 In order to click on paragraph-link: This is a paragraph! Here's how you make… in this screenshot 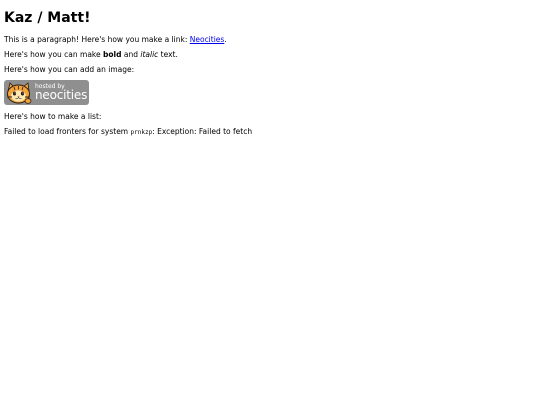, I will do `click(270, 39)`.